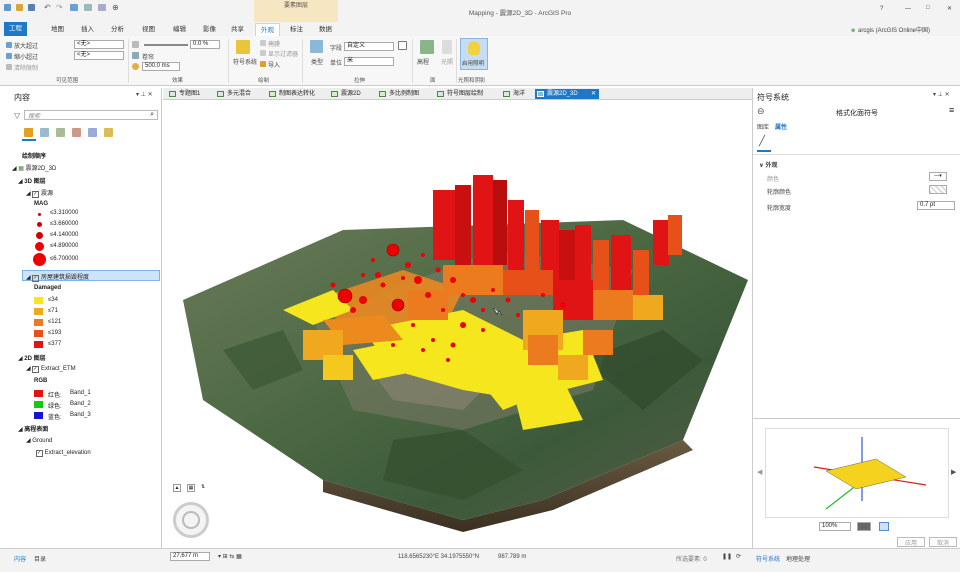 Image resolution: width=960 pixels, height=572 pixels. Describe the element at coordinates (203, 487) in the screenshot. I see `heading-icon: ⇅` at that location.